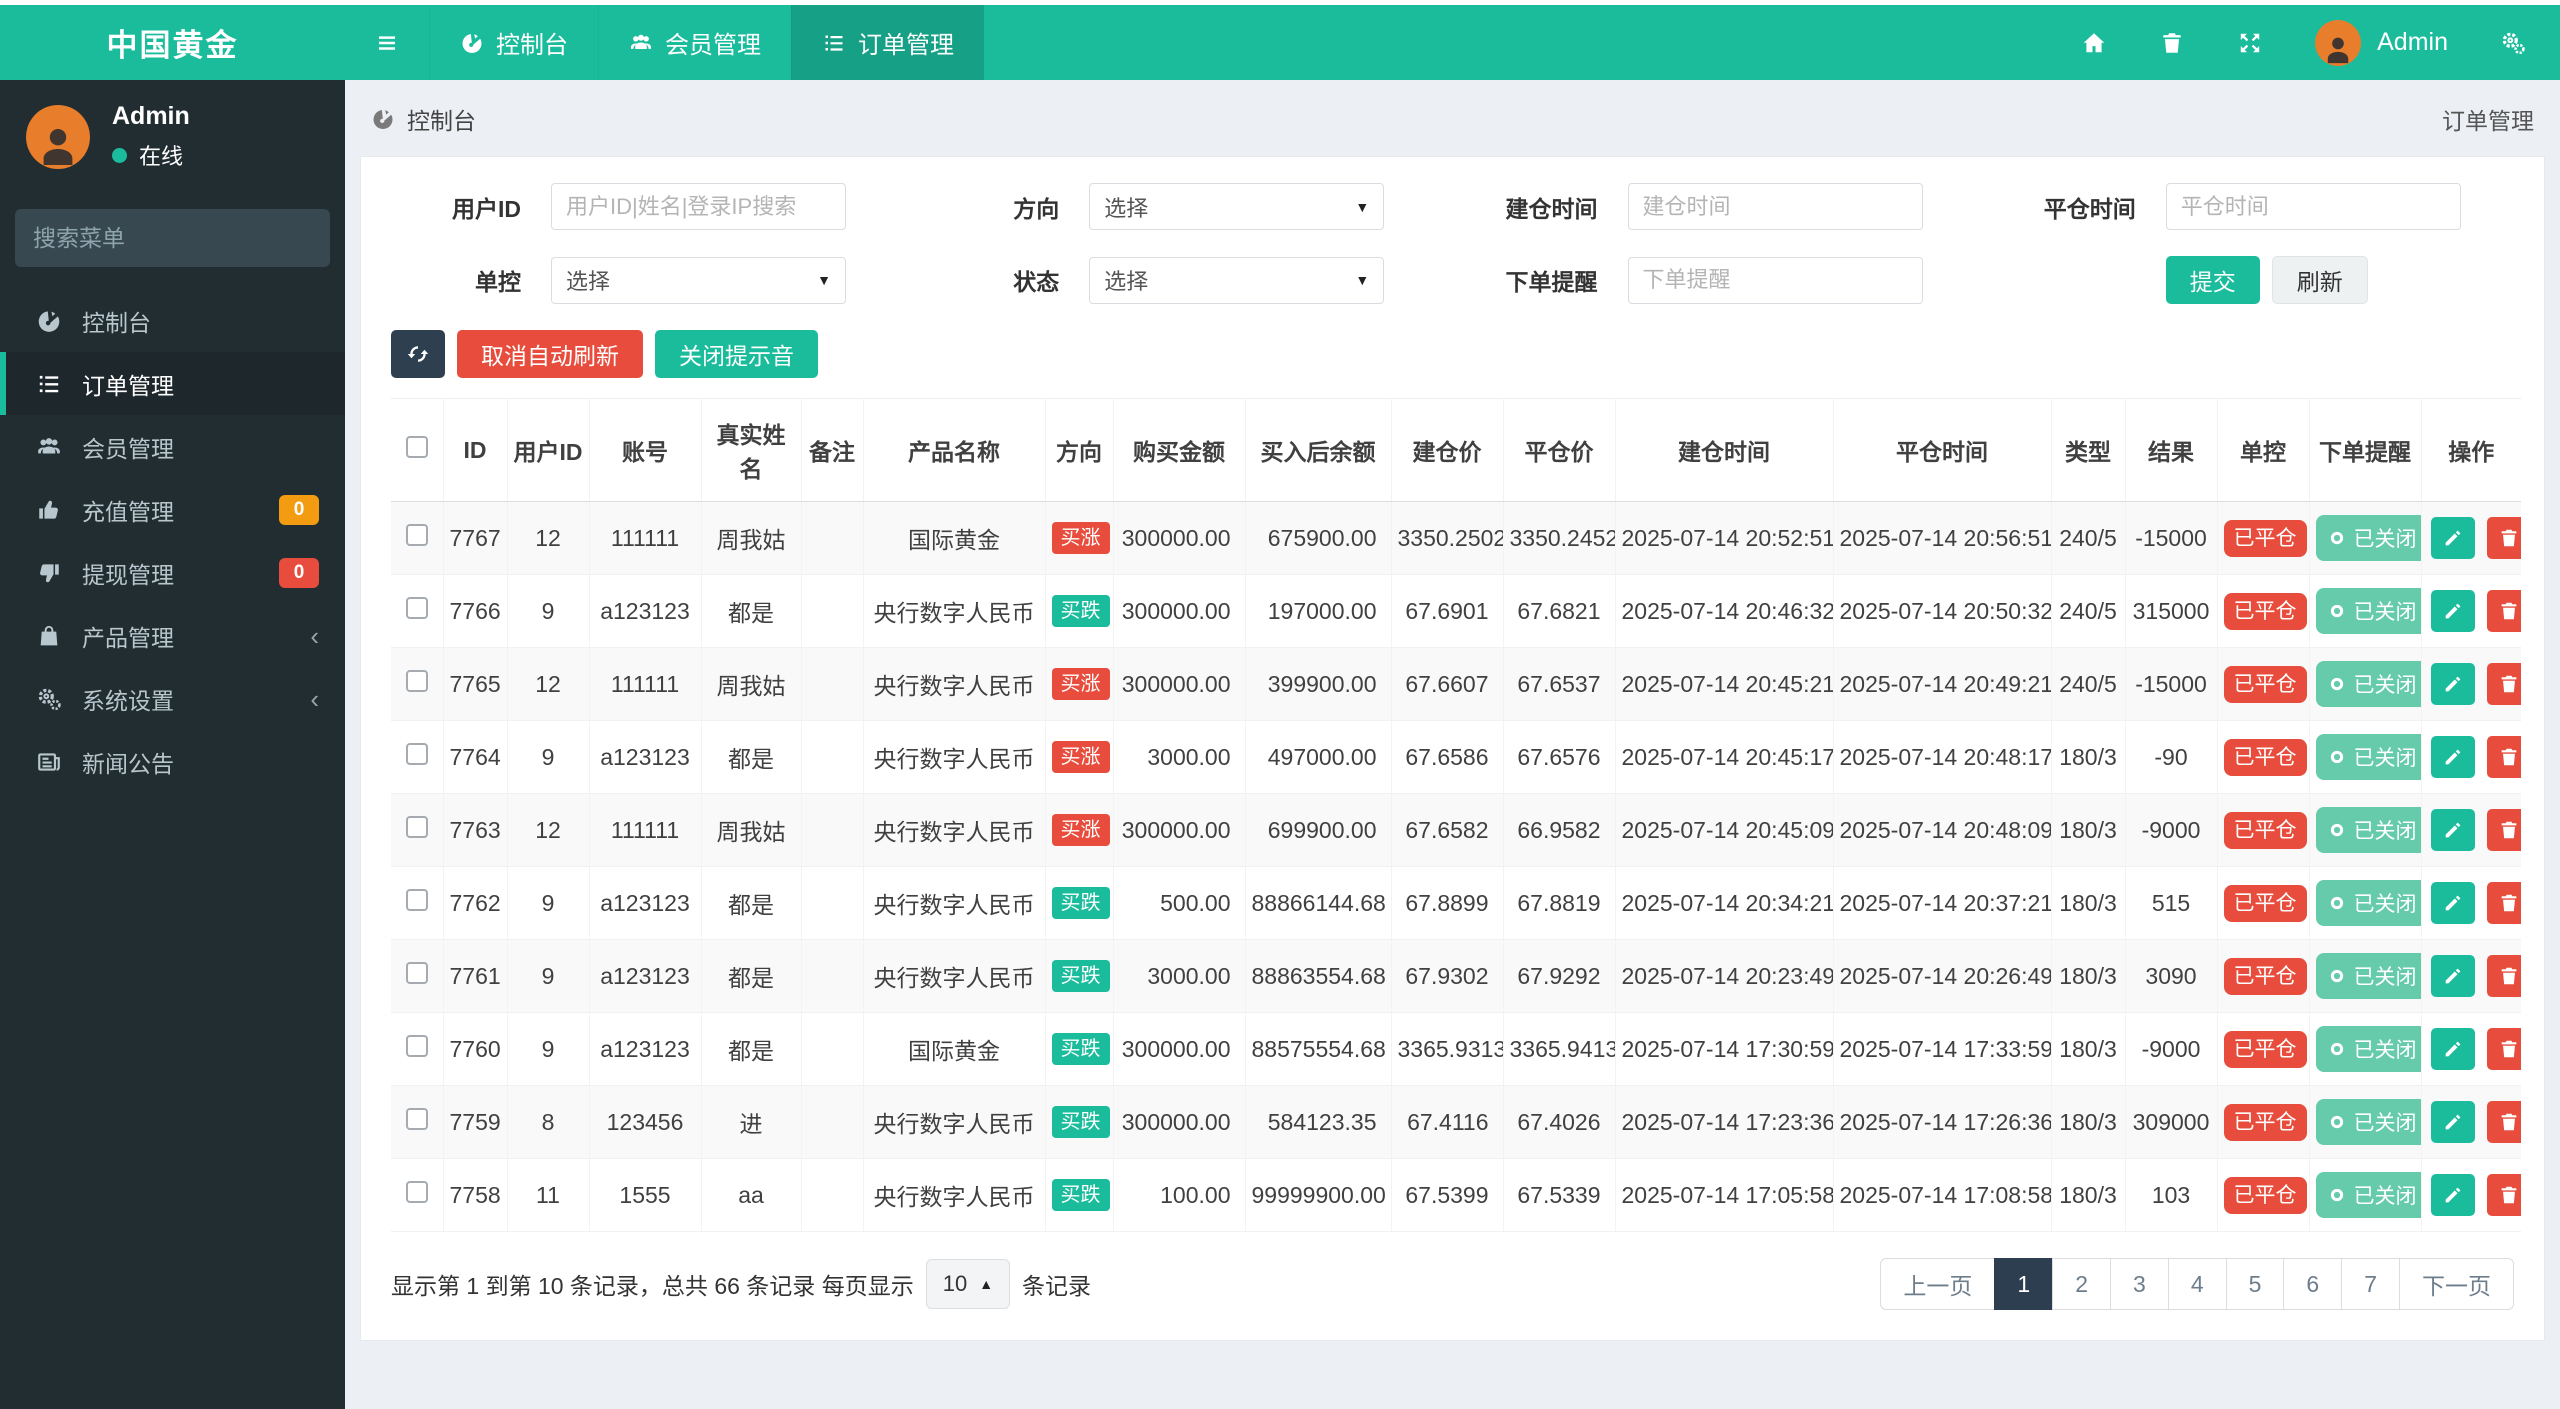 The height and width of the screenshot is (1409, 2560). Describe the element at coordinates (2250, 43) in the screenshot. I see `fullscreen-icon` at that location.